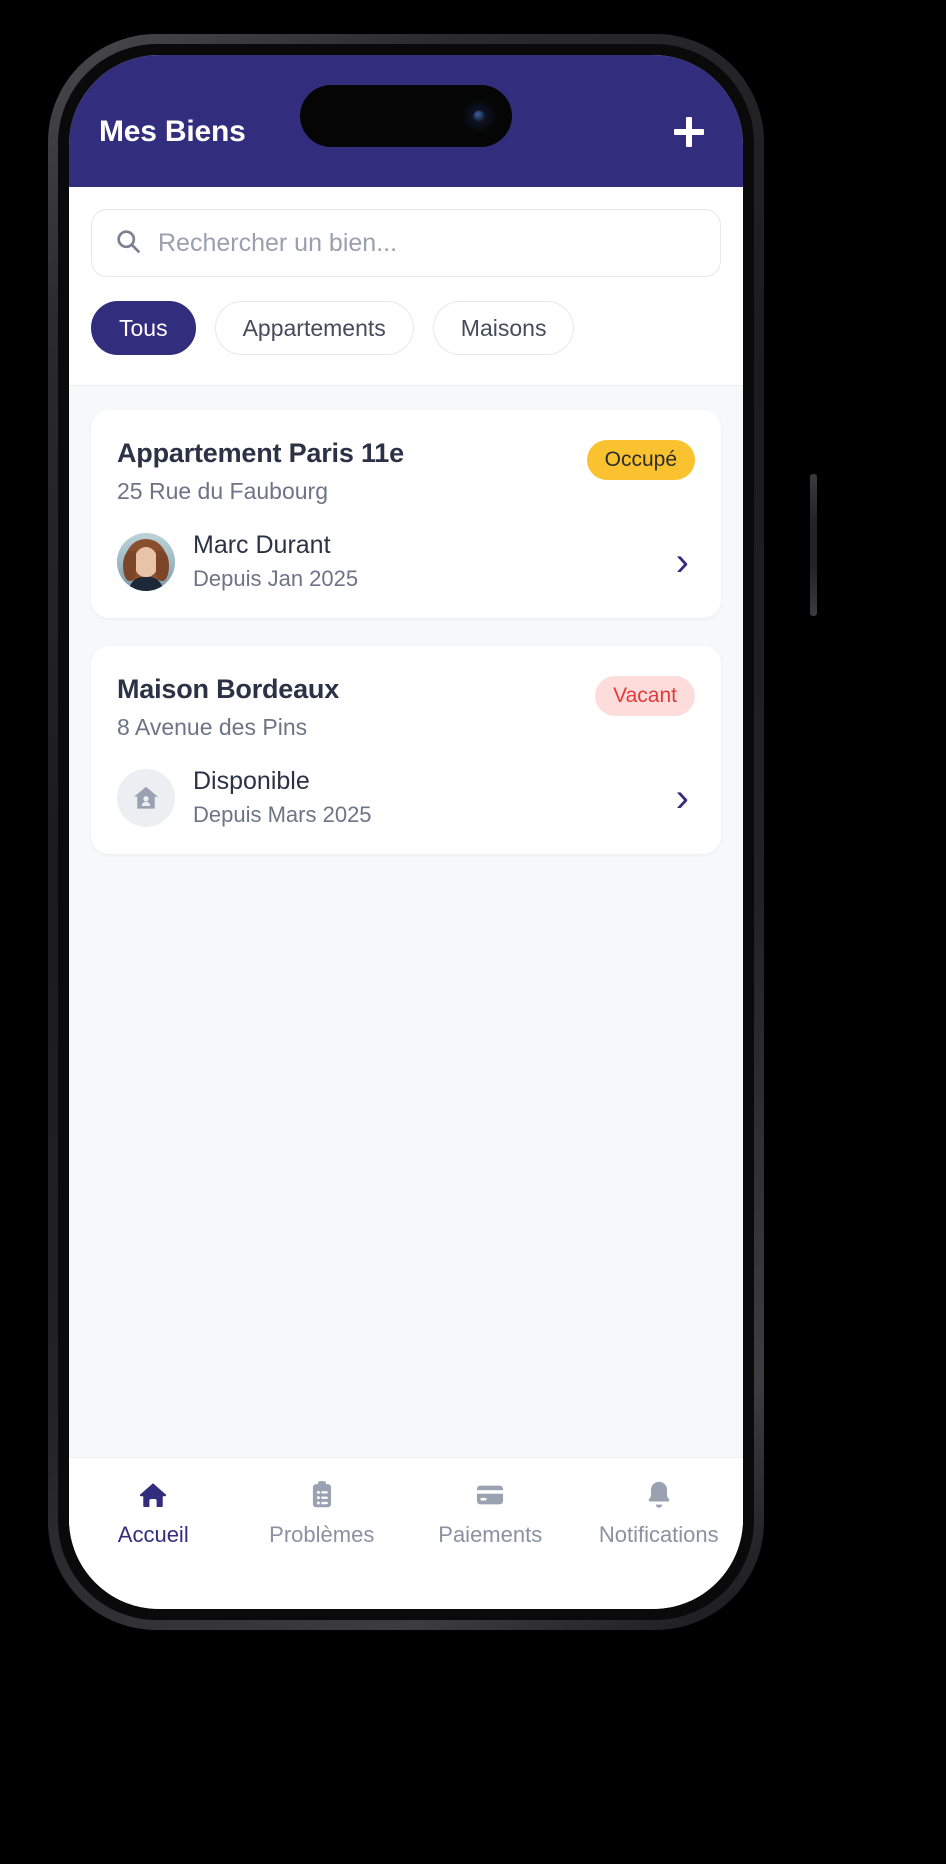  What do you see at coordinates (153, 1513) in the screenshot?
I see `nav-item-accueil: Accueil` at bounding box center [153, 1513].